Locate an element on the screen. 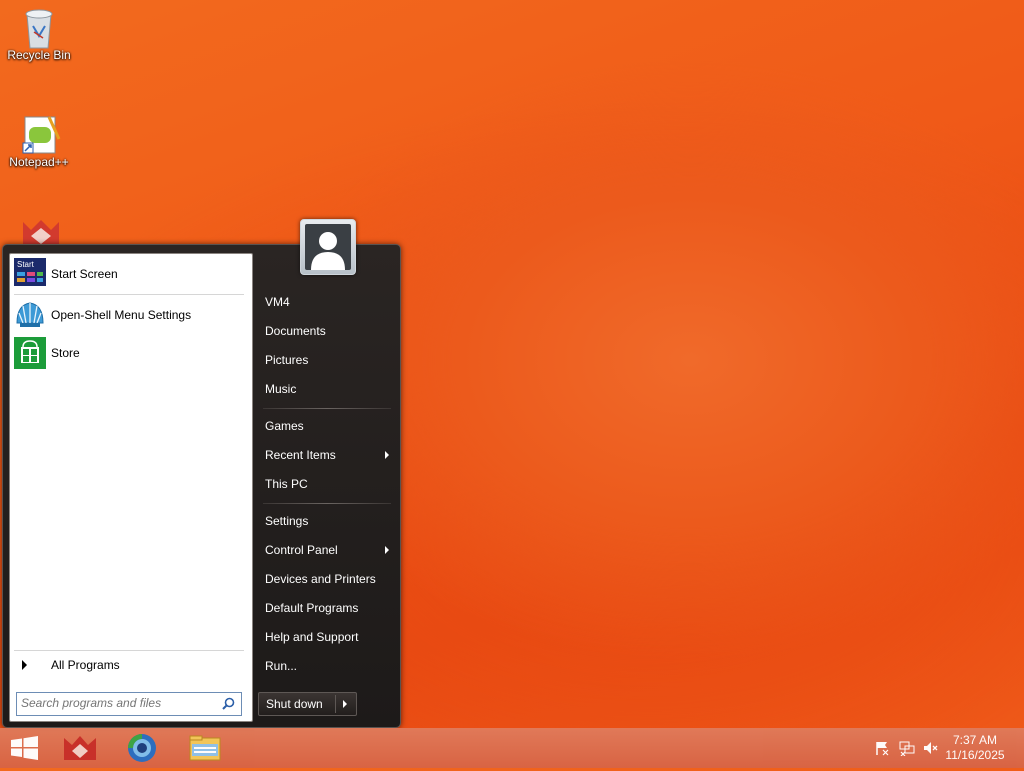 This screenshot has height=771, width=1024. menu-link-label: Music is located at coordinates (281, 389).